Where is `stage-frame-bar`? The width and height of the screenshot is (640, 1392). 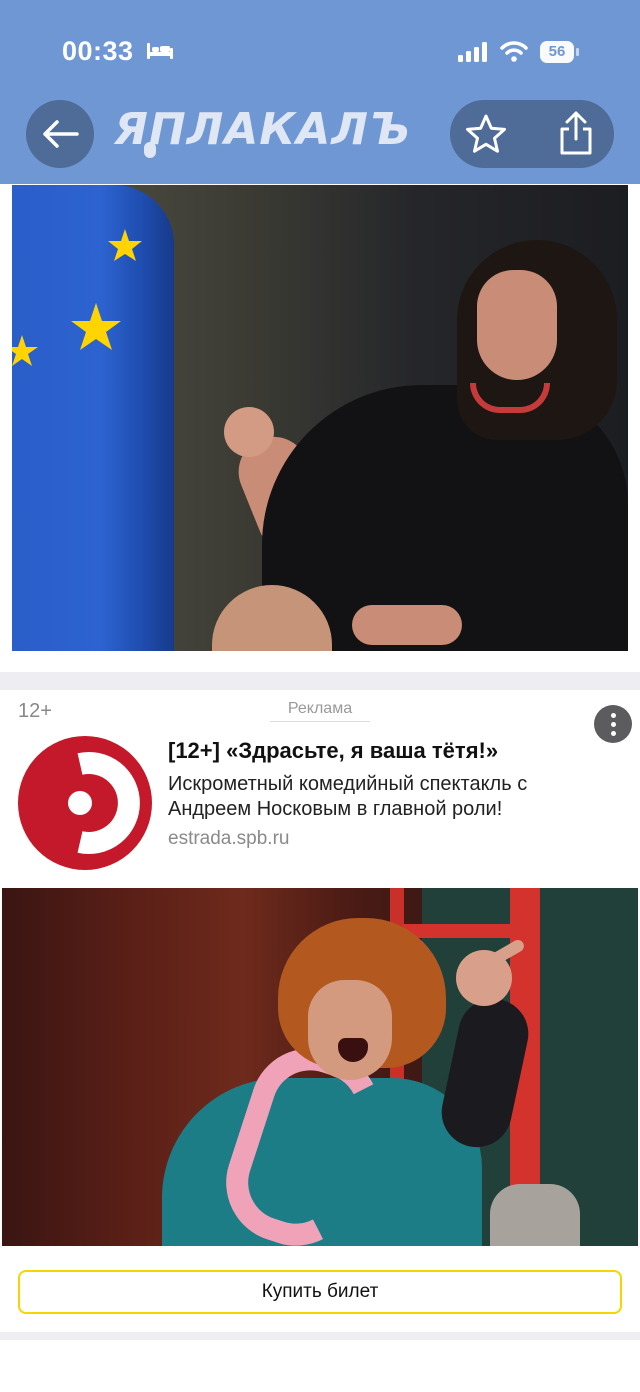 stage-frame-bar is located at coordinates (462, 931).